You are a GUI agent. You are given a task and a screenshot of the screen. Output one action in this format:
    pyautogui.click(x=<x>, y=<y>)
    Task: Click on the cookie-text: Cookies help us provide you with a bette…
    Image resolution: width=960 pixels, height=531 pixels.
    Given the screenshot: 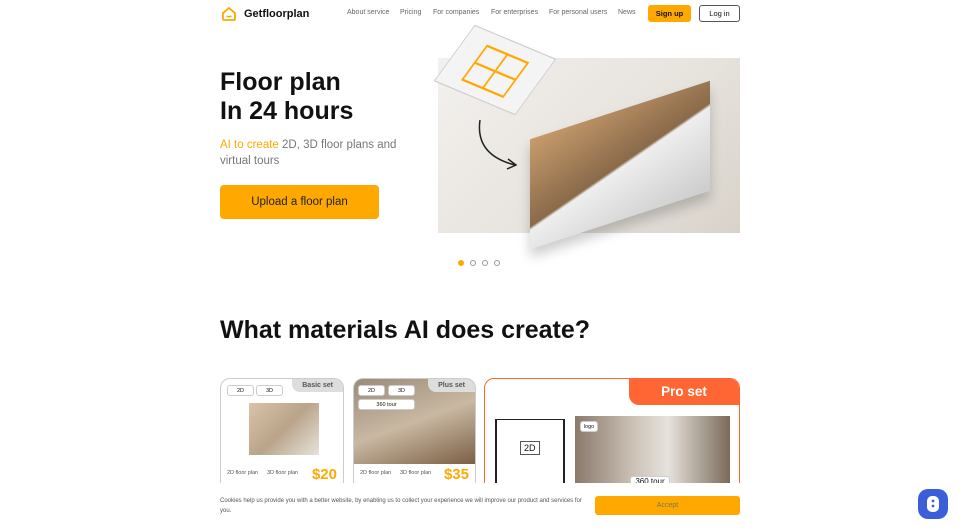 What is the action you would take?
    pyautogui.click(x=401, y=506)
    